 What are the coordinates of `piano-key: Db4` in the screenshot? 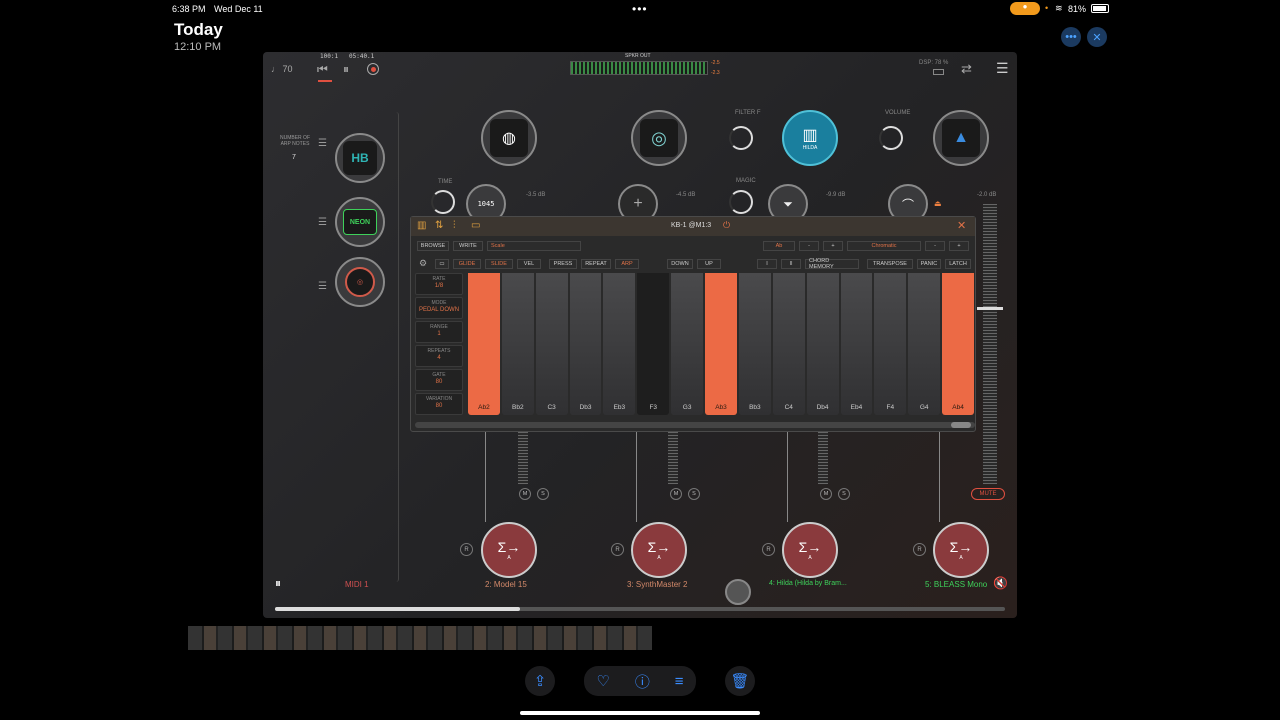 It's located at (822, 344).